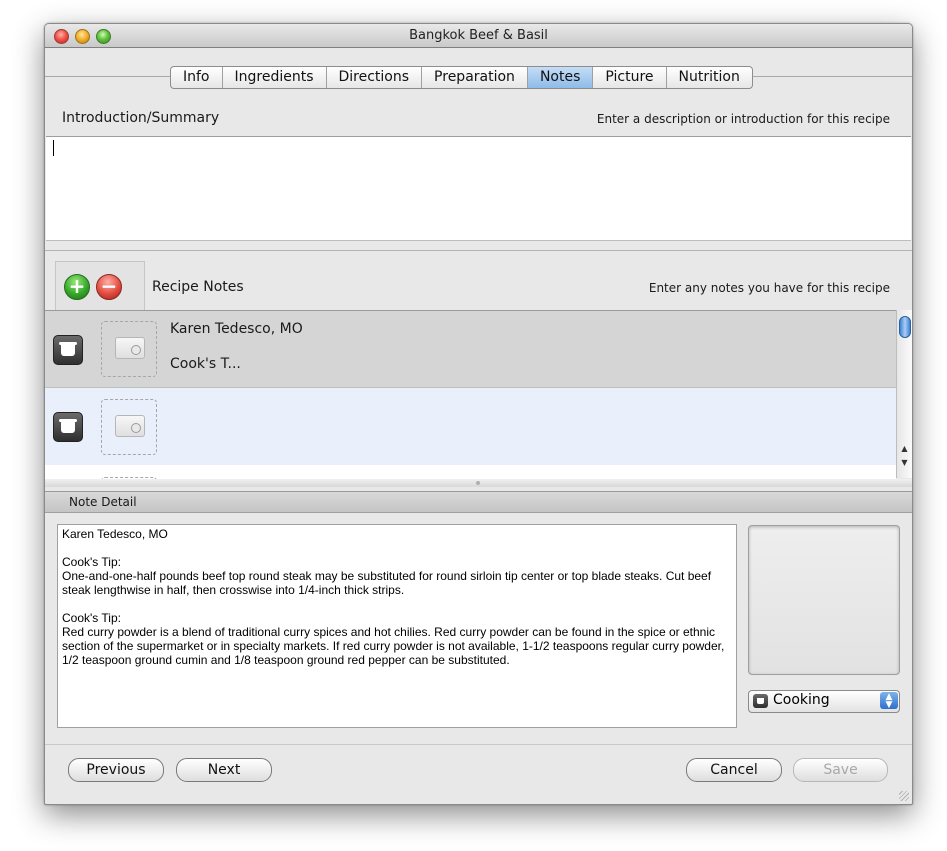 The image size is (947, 851). What do you see at coordinates (53, 148) in the screenshot?
I see `text-caret` at bounding box center [53, 148].